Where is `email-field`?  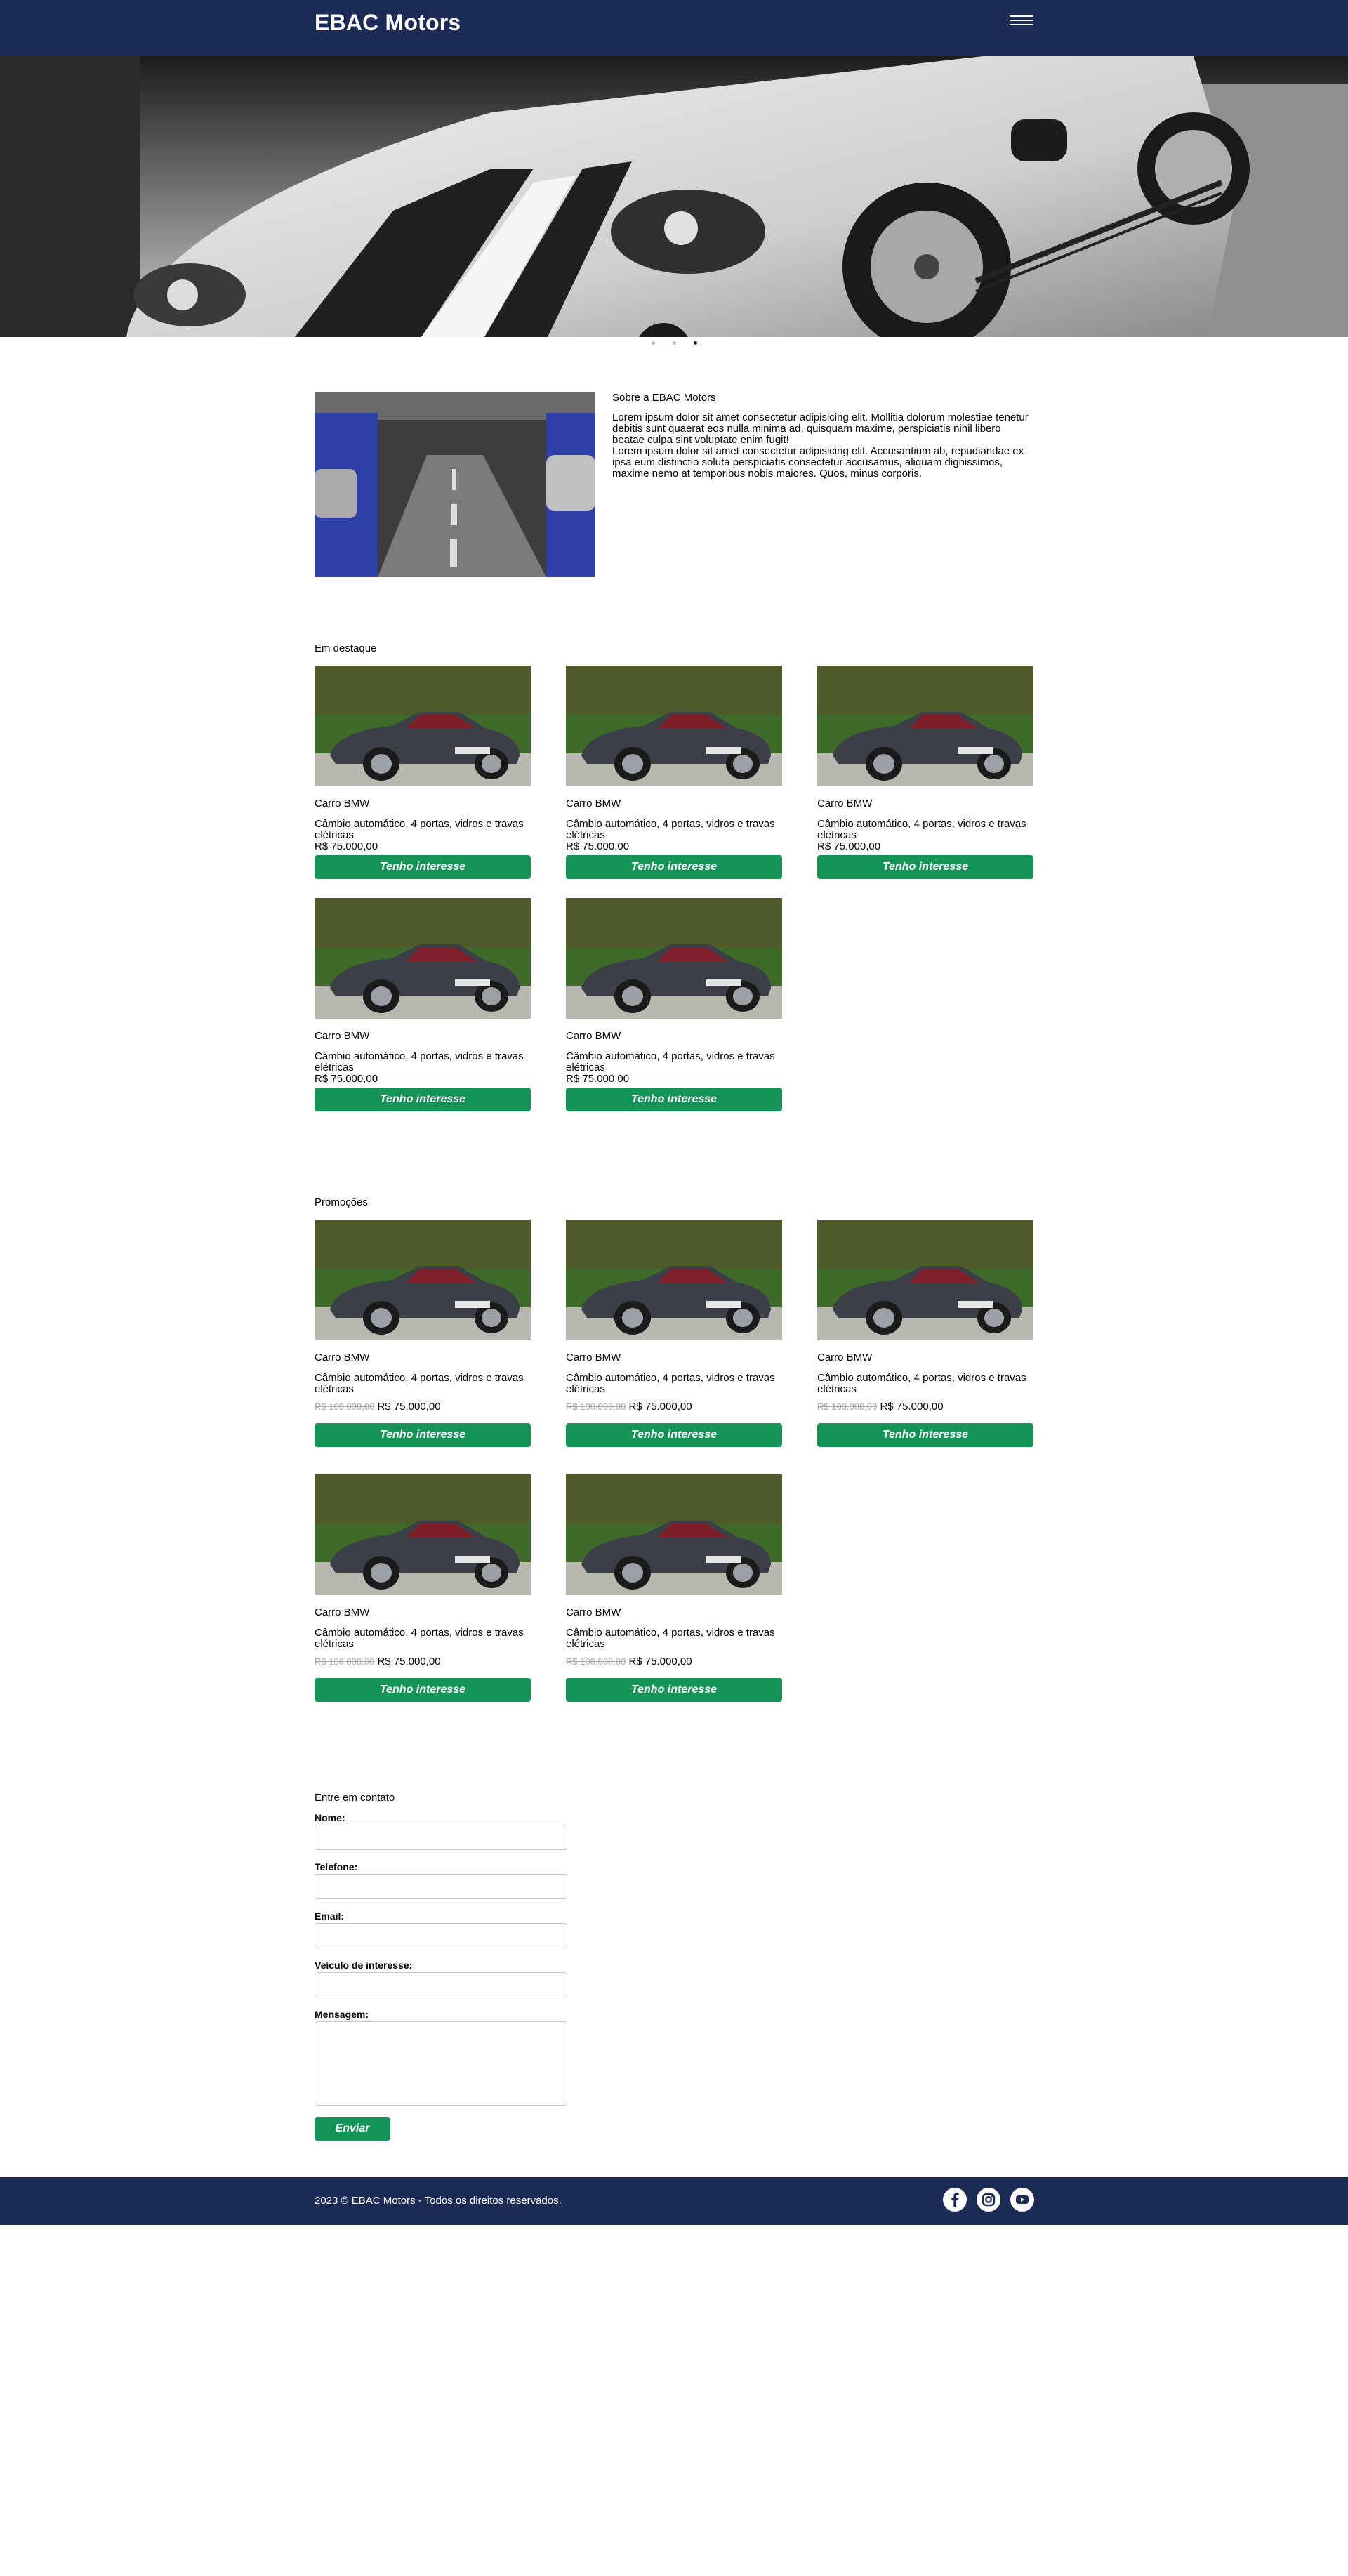 email-field is located at coordinates (441, 1935).